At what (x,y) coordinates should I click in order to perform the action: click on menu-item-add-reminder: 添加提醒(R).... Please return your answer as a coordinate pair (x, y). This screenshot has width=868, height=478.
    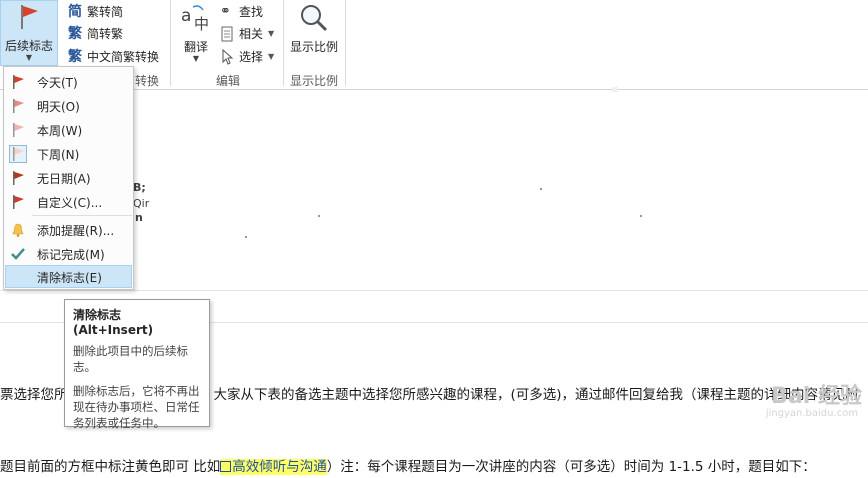
    Looking at the image, I should click on (68, 229).